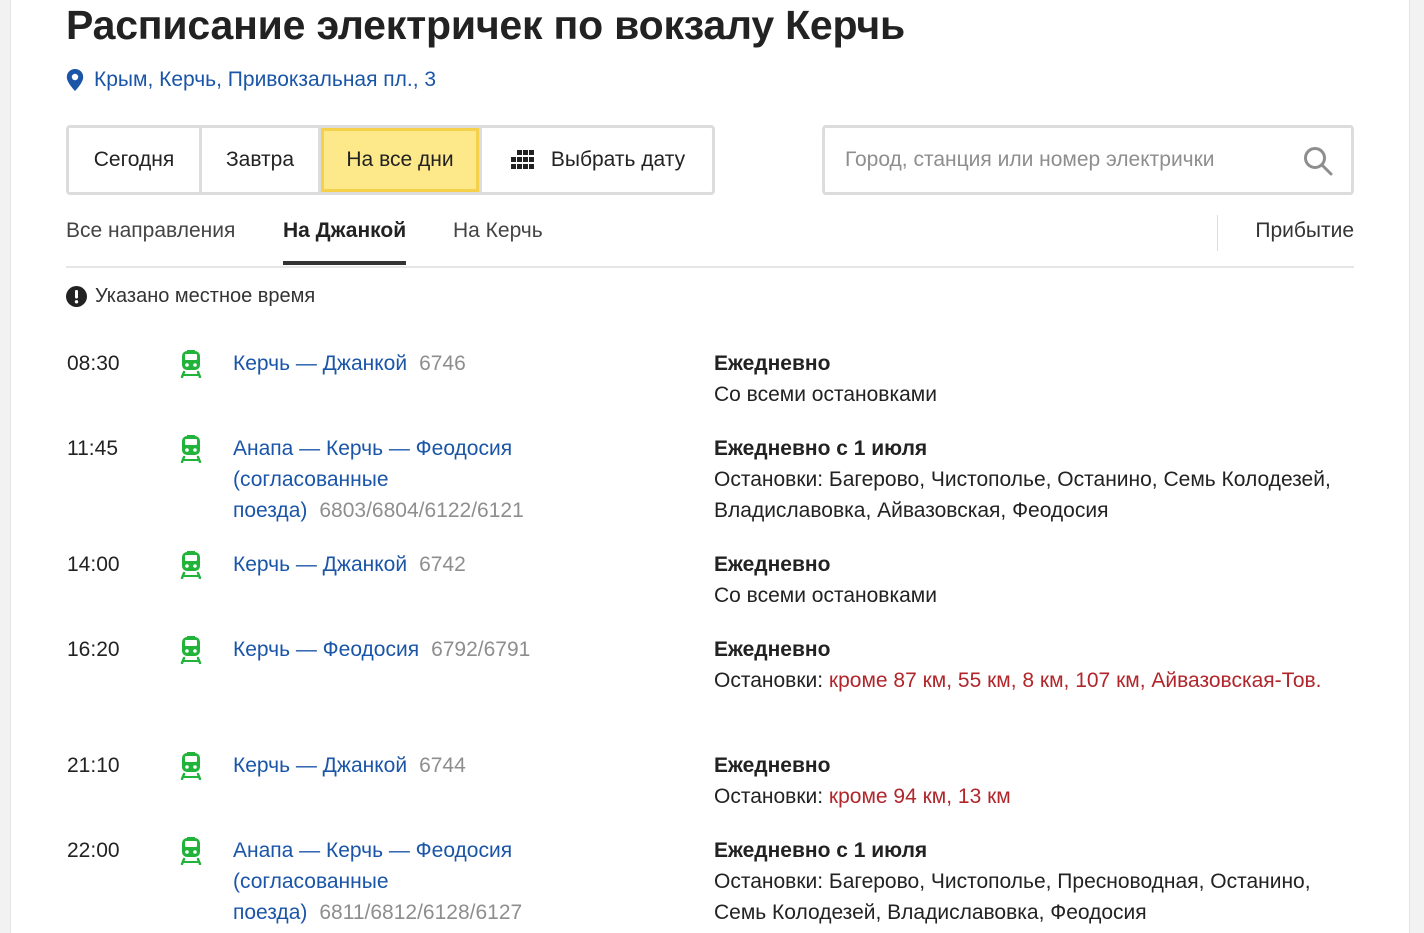 The image size is (1424, 933). I want to click on address-text: Крым, Керчь, Привокзальная пл., 3, so click(265, 80).